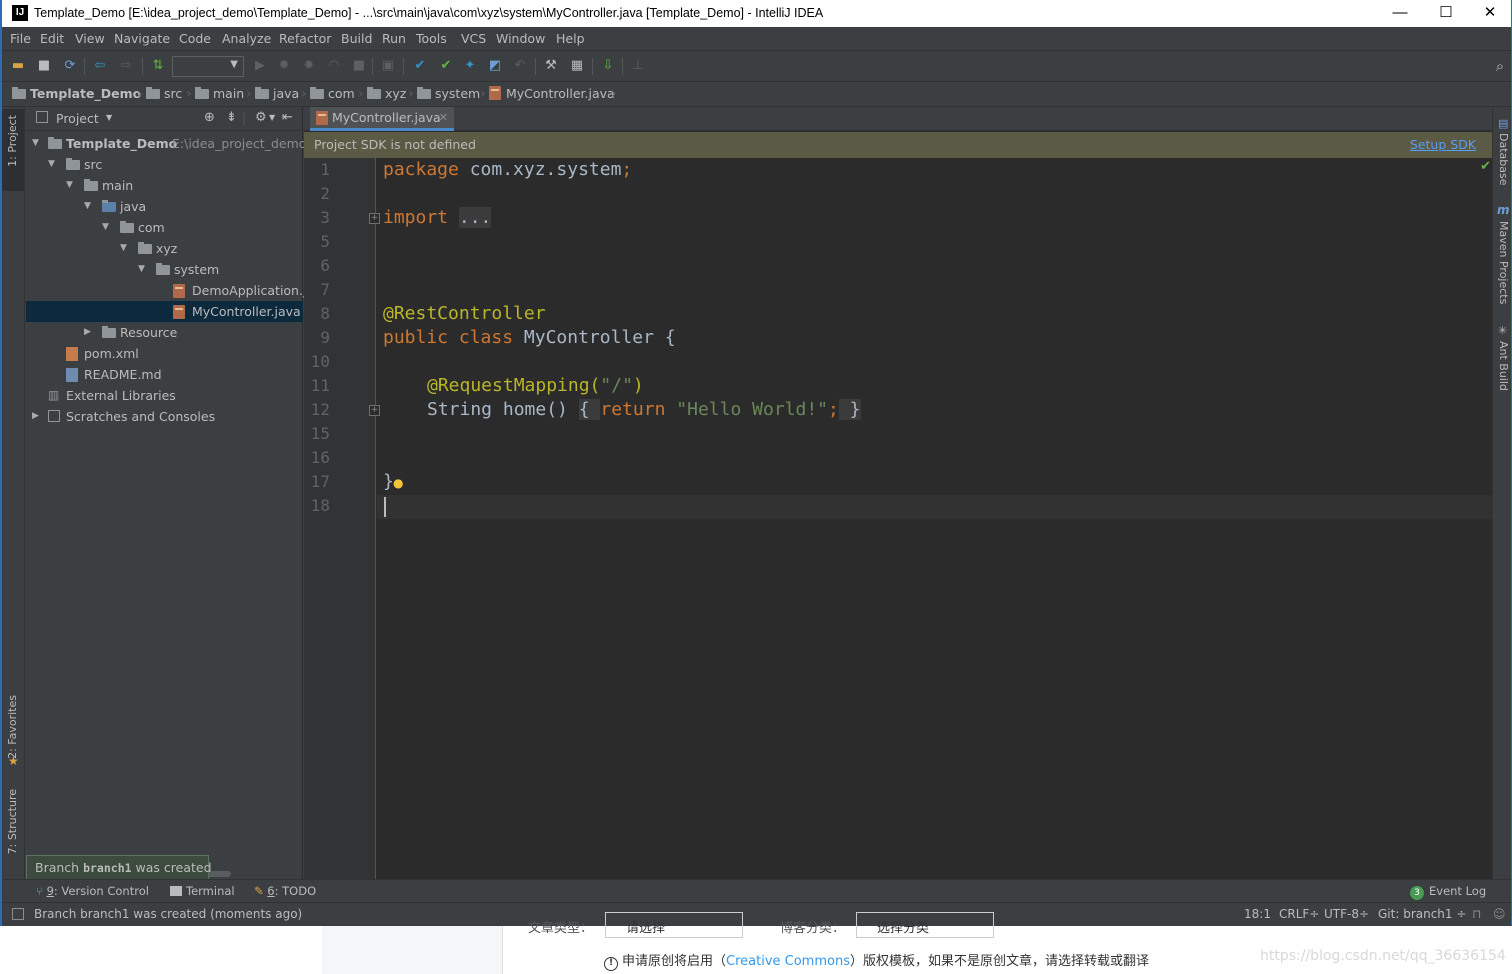 This screenshot has width=1512, height=974. Describe the element at coordinates (12, 727) in the screenshot. I see `favorites-tool-tab: 2: Favorites` at that location.